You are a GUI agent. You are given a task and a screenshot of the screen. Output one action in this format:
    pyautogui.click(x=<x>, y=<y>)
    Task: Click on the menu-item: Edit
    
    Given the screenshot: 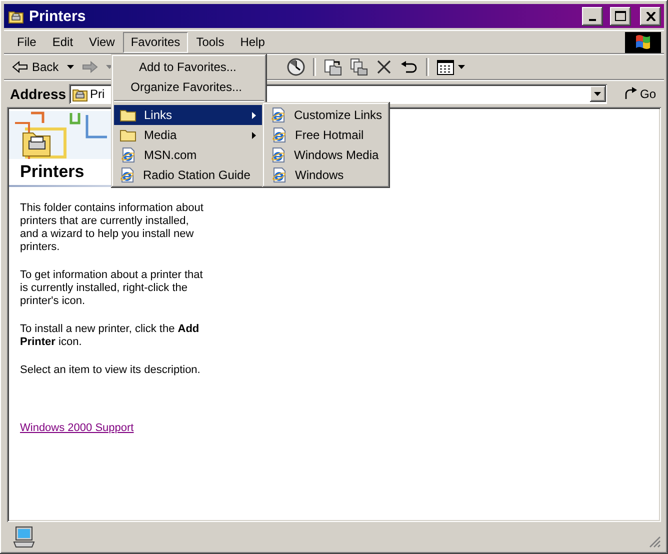 What is the action you would take?
    pyautogui.click(x=63, y=42)
    